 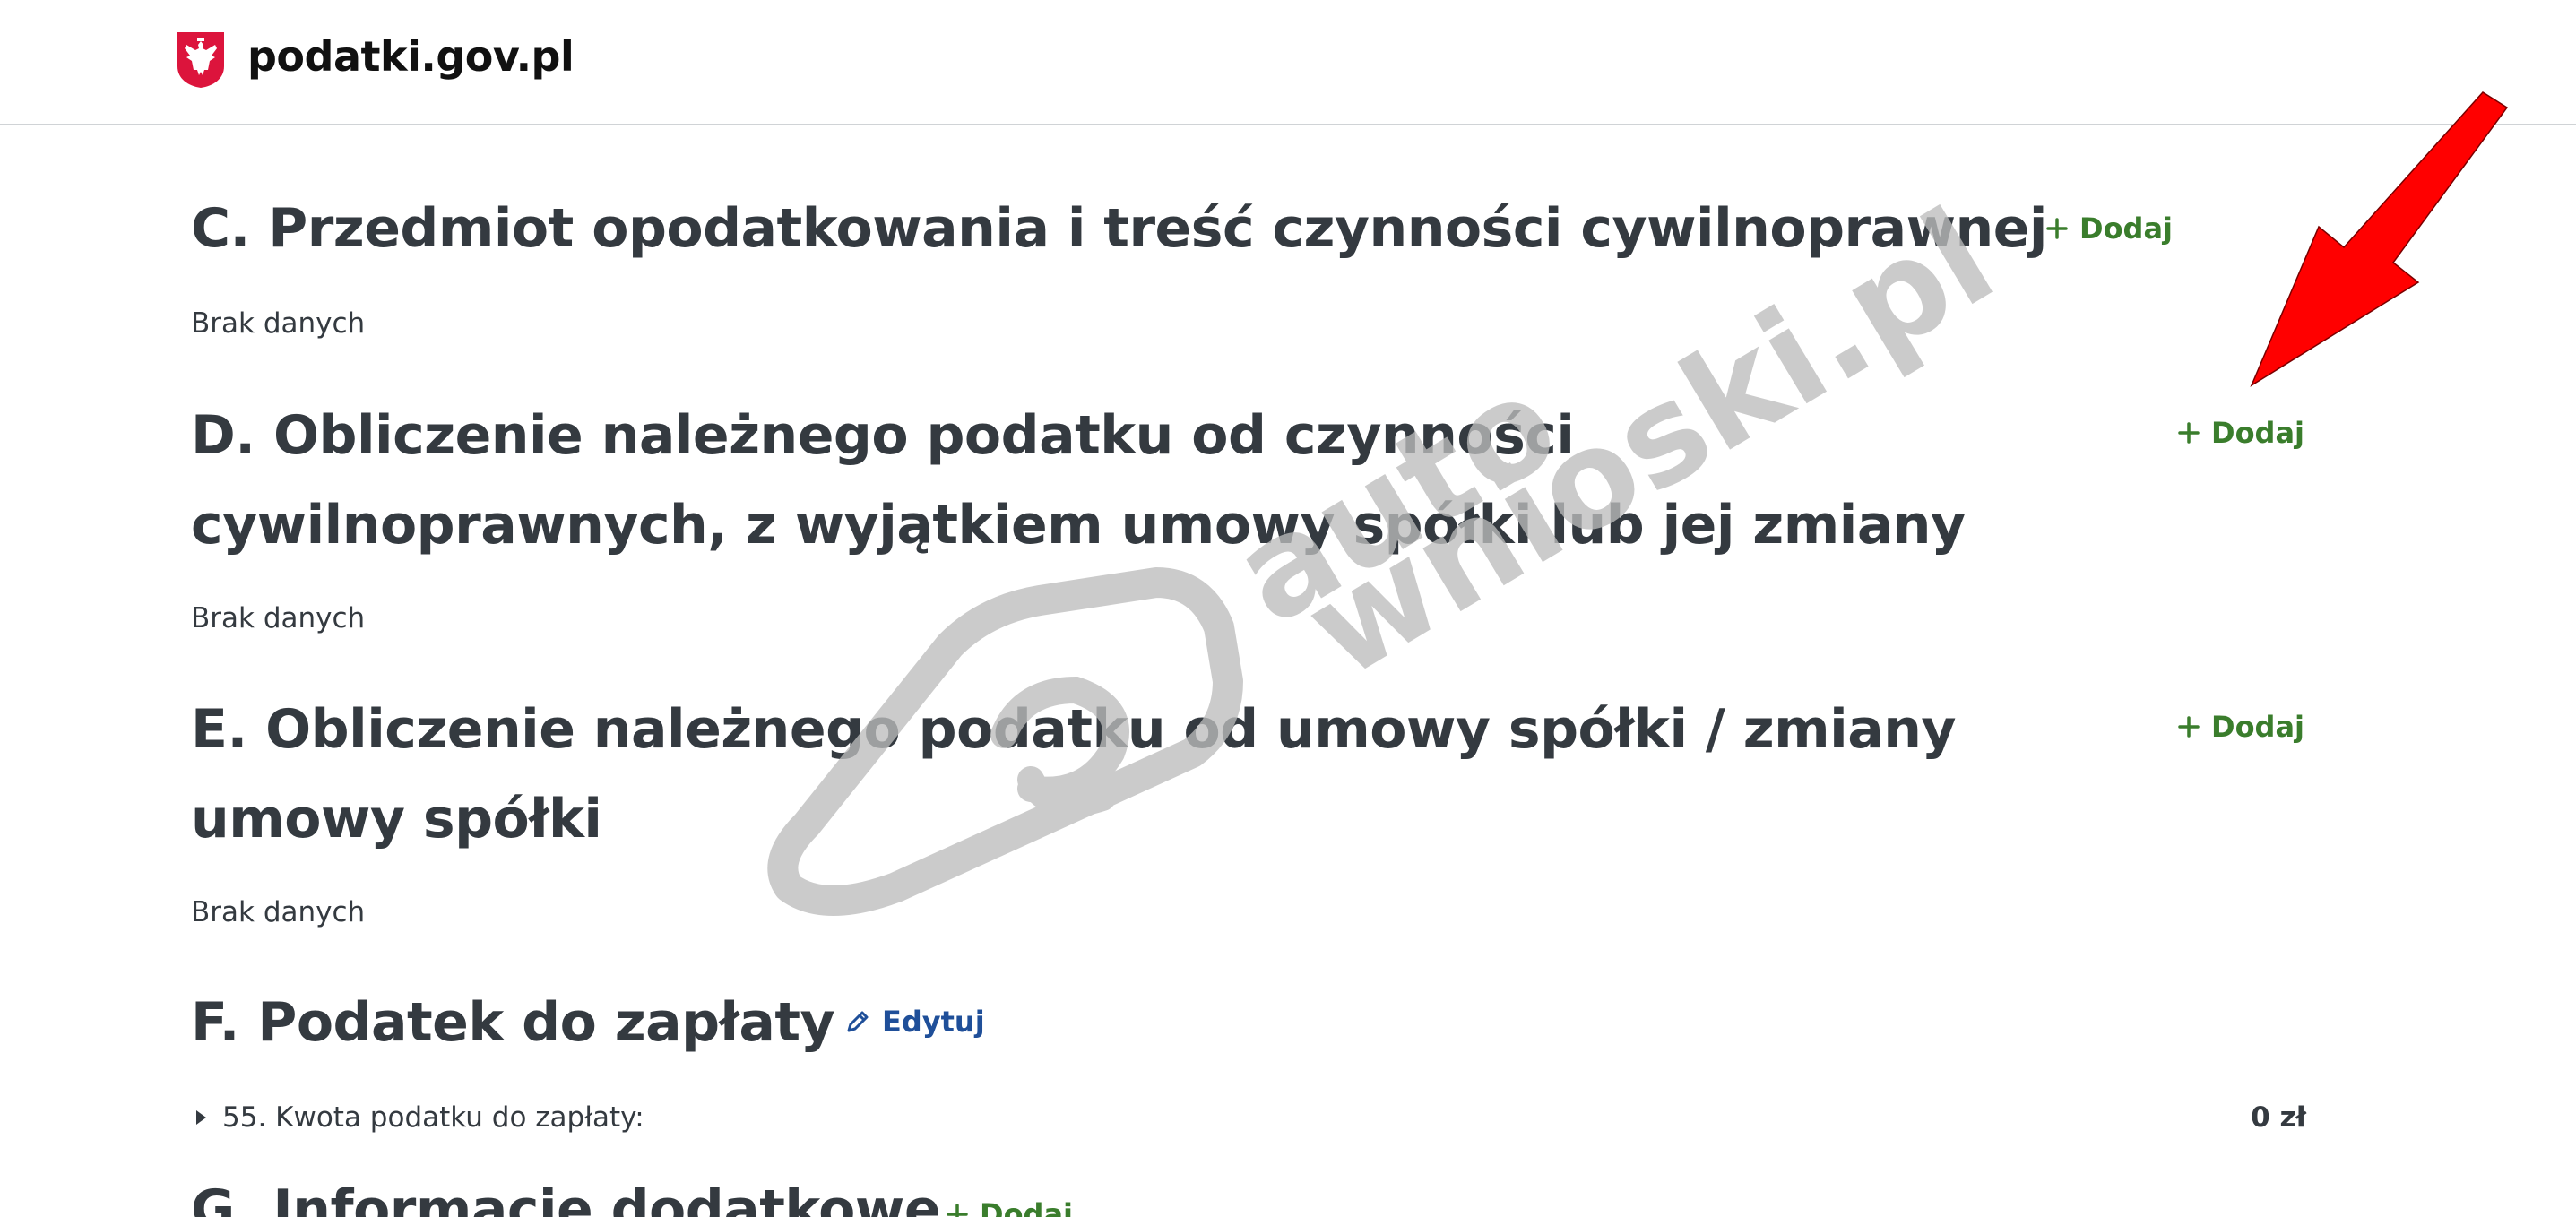 I want to click on section-c-add-button: Dodaj, so click(x=2109, y=228).